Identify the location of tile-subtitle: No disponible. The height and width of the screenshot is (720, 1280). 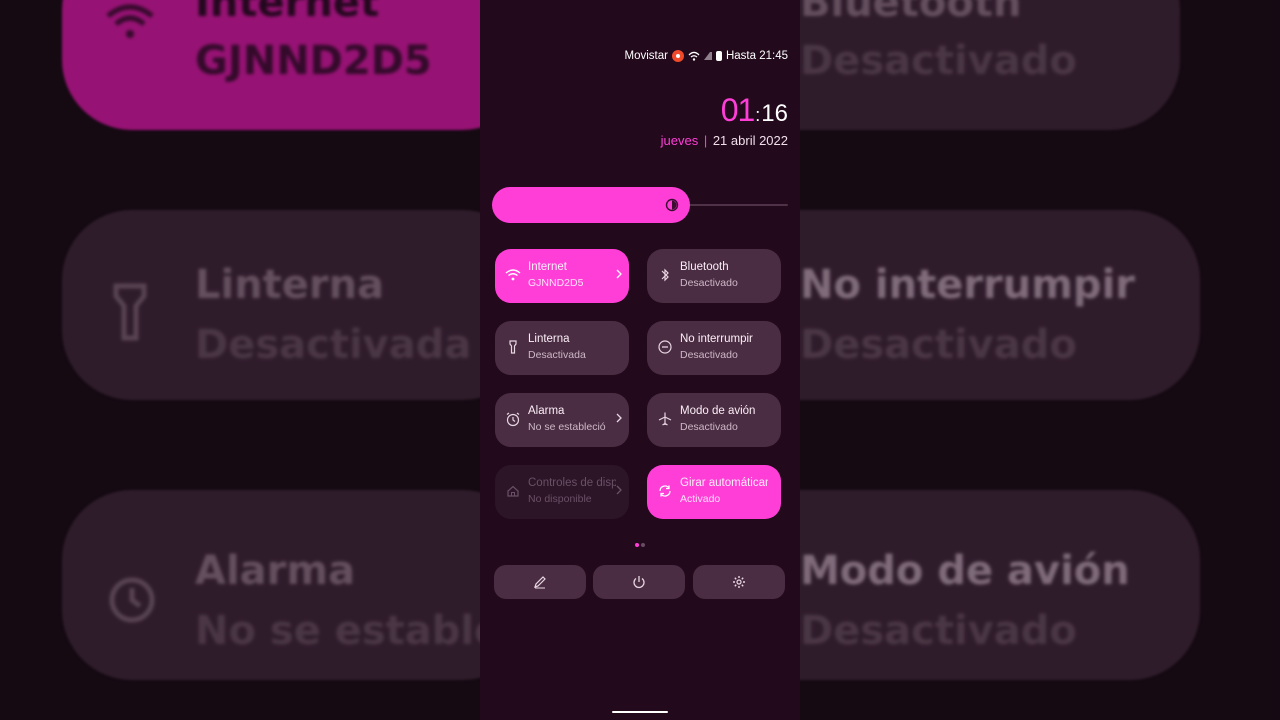
(560, 499).